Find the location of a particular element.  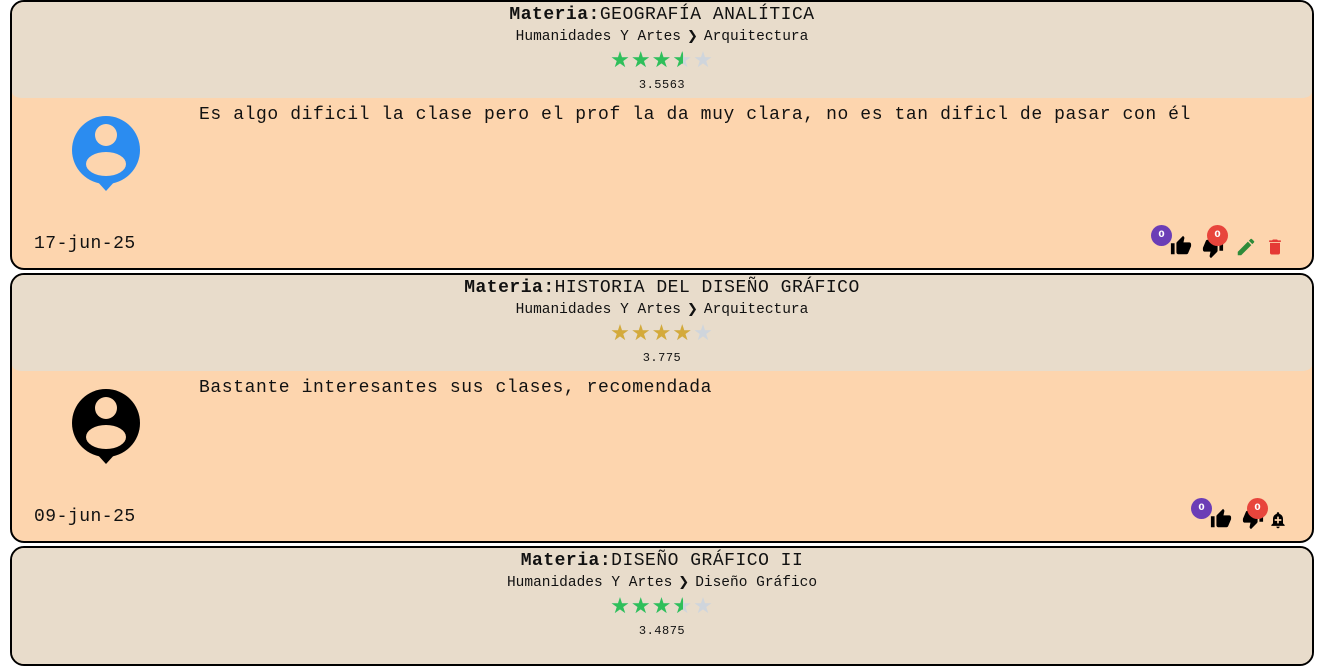

delete-icon is located at coordinates (1275, 247).